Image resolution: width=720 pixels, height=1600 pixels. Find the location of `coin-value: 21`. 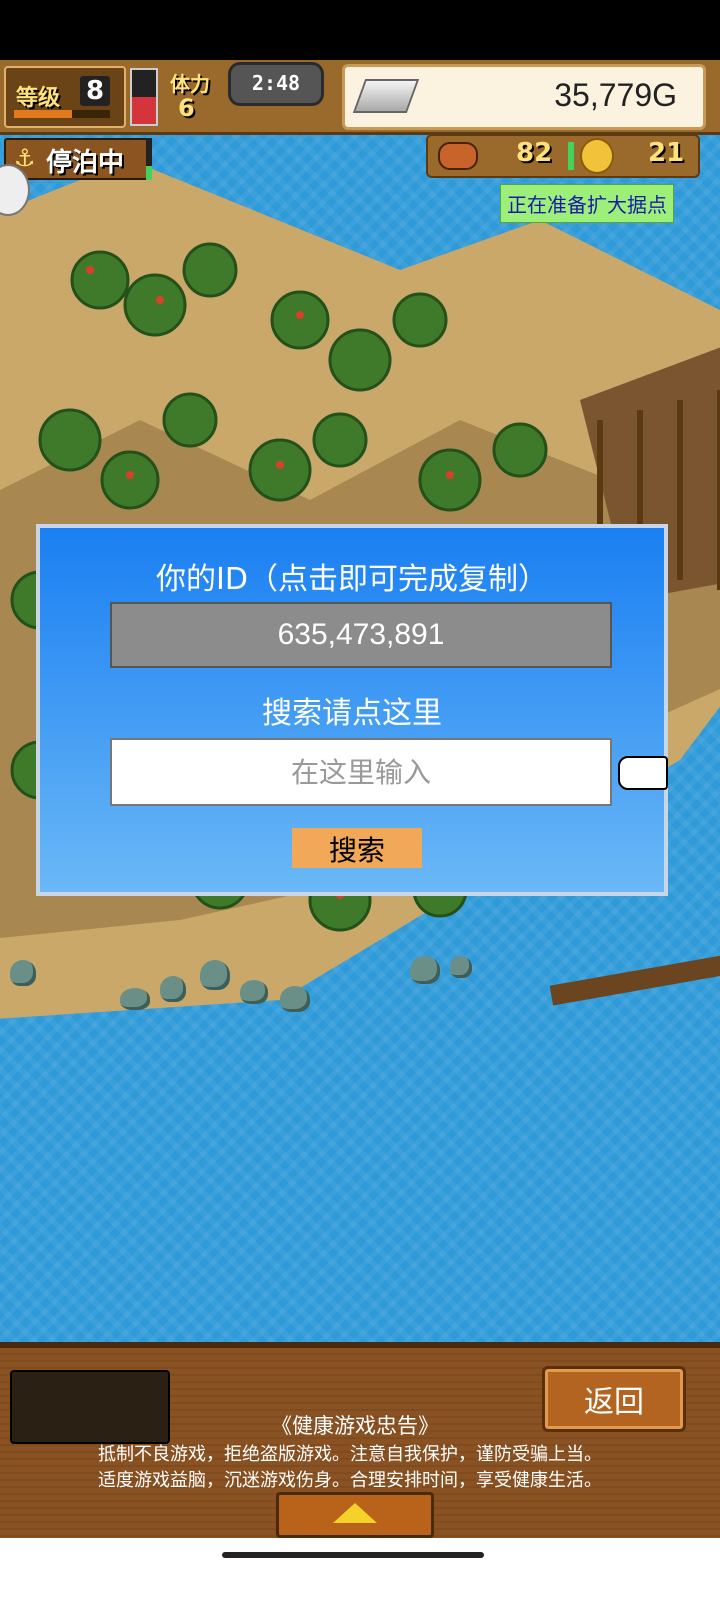

coin-value: 21 is located at coordinates (666, 153).